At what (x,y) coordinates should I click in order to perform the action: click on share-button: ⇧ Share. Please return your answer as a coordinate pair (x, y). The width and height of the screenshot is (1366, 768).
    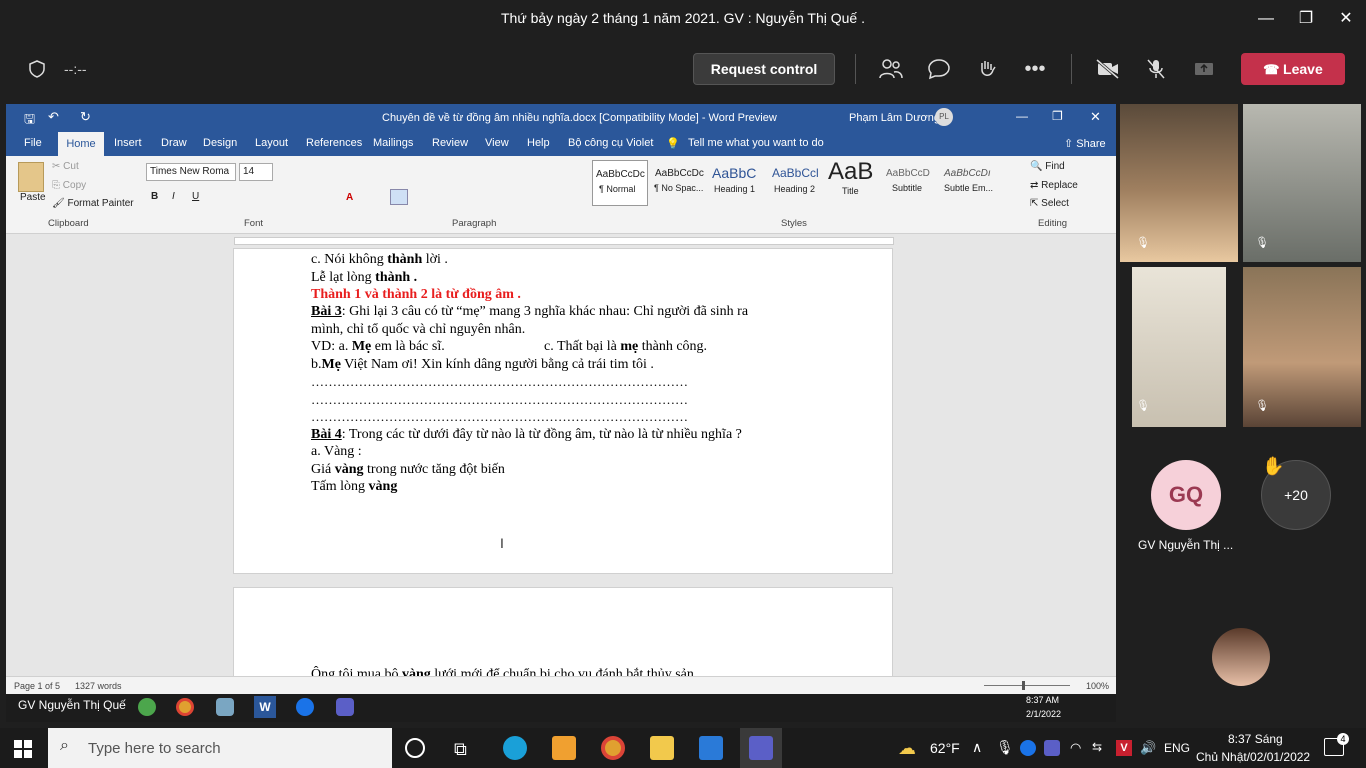
    Looking at the image, I should click on (1085, 143).